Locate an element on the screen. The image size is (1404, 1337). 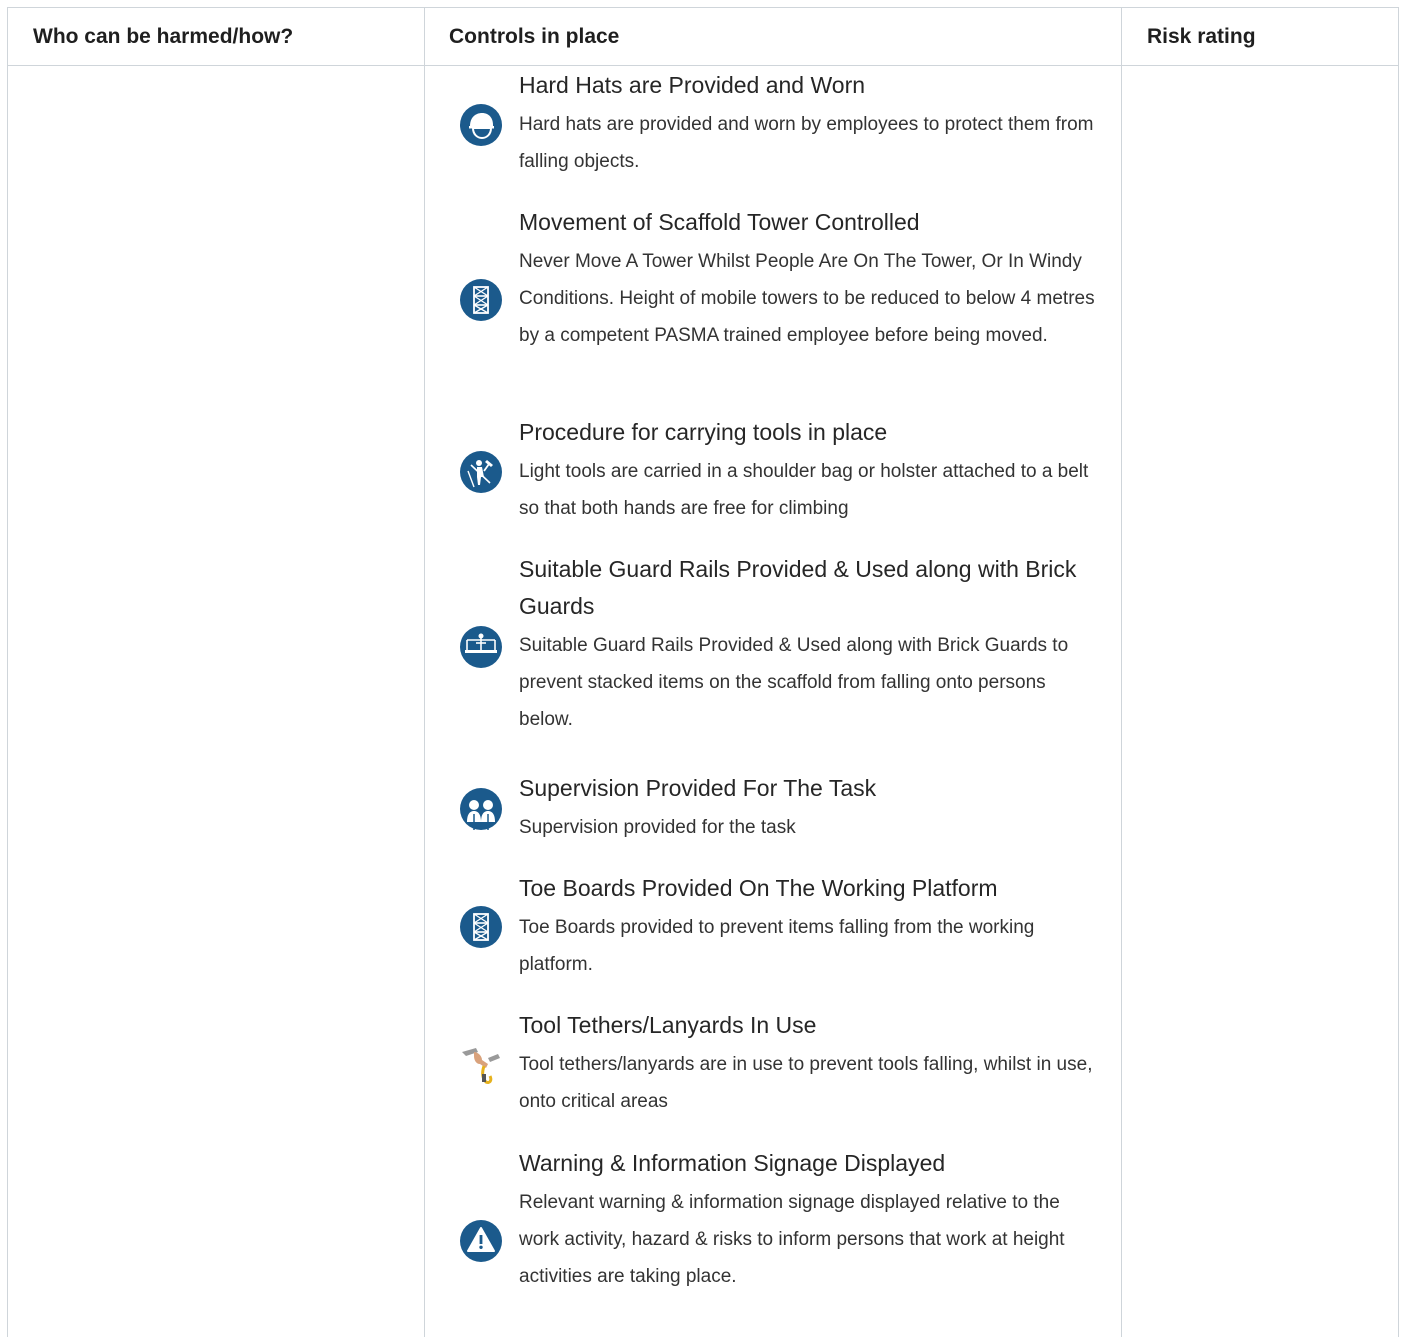
supervision-icon is located at coordinates (481, 809).